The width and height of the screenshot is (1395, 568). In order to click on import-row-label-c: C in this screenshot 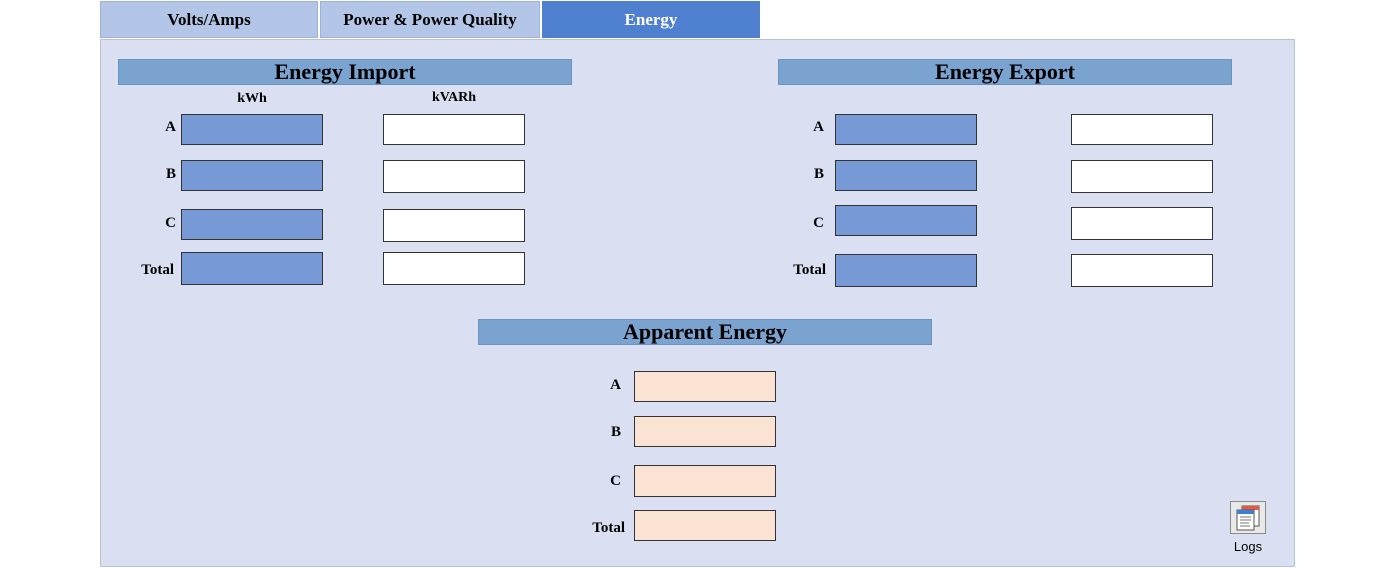, I will do `click(170, 223)`.